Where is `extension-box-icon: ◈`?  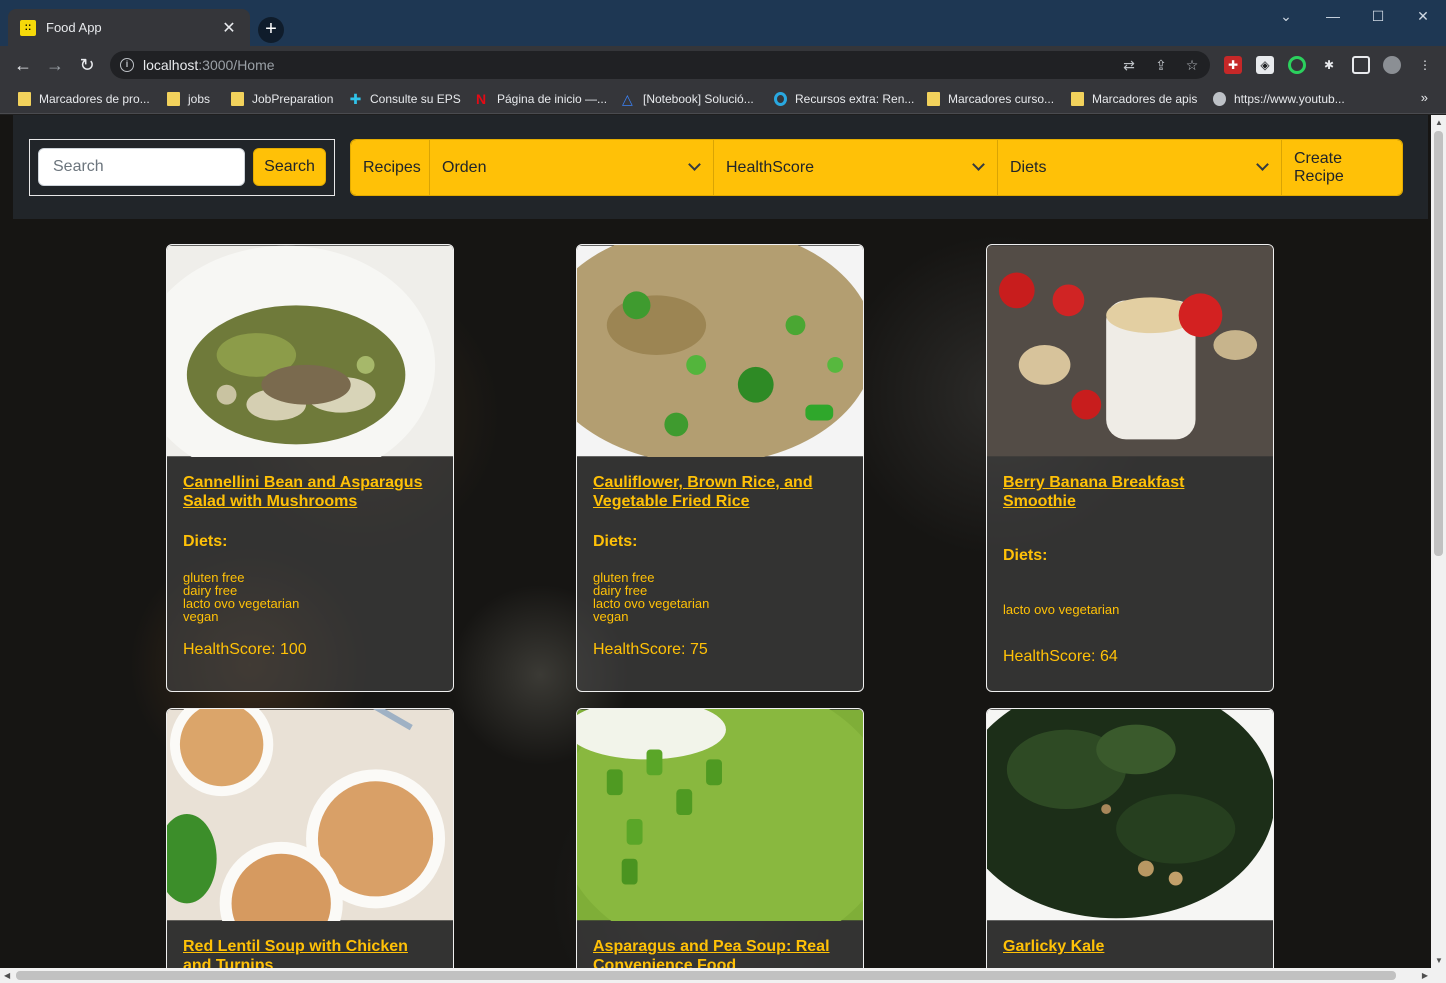 extension-box-icon: ◈ is located at coordinates (1265, 65).